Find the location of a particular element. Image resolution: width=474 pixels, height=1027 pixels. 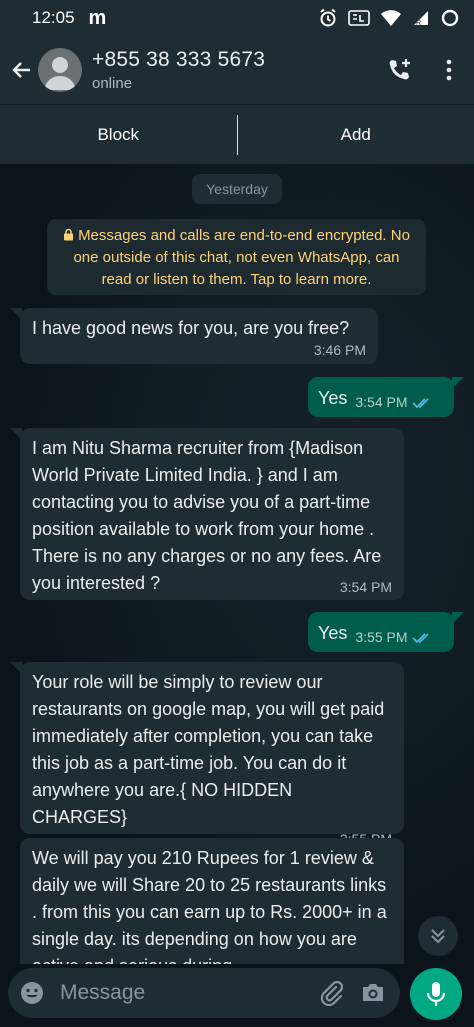

add-call-icon is located at coordinates (399, 70).